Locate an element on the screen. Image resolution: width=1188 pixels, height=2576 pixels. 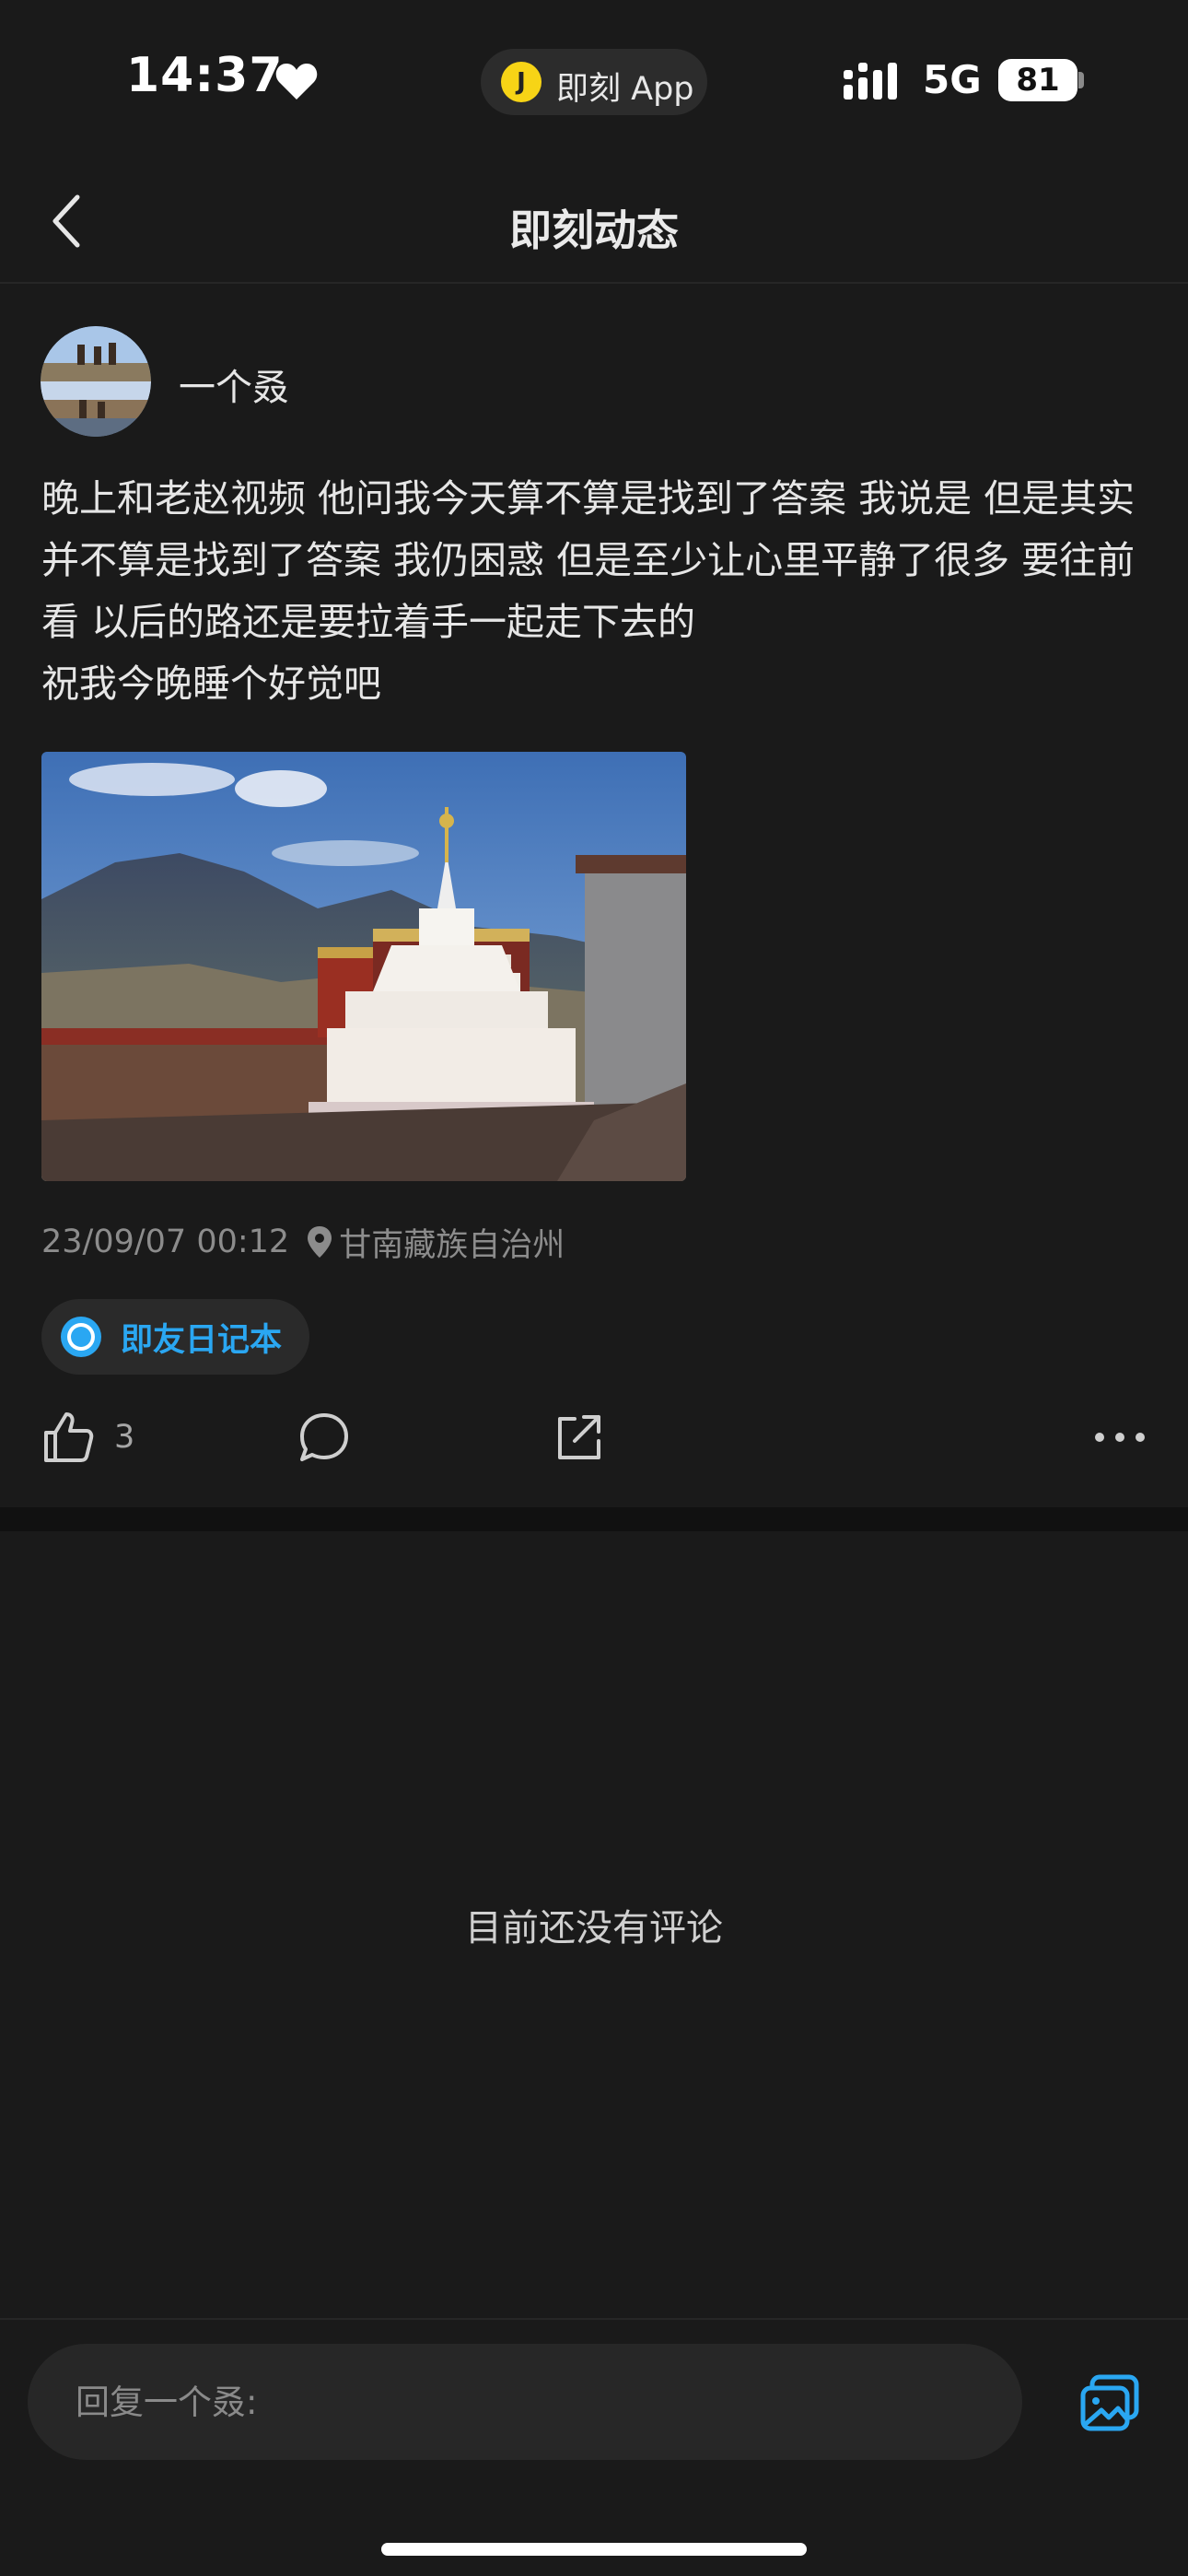
image-picker-icon is located at coordinates (1109, 2403).